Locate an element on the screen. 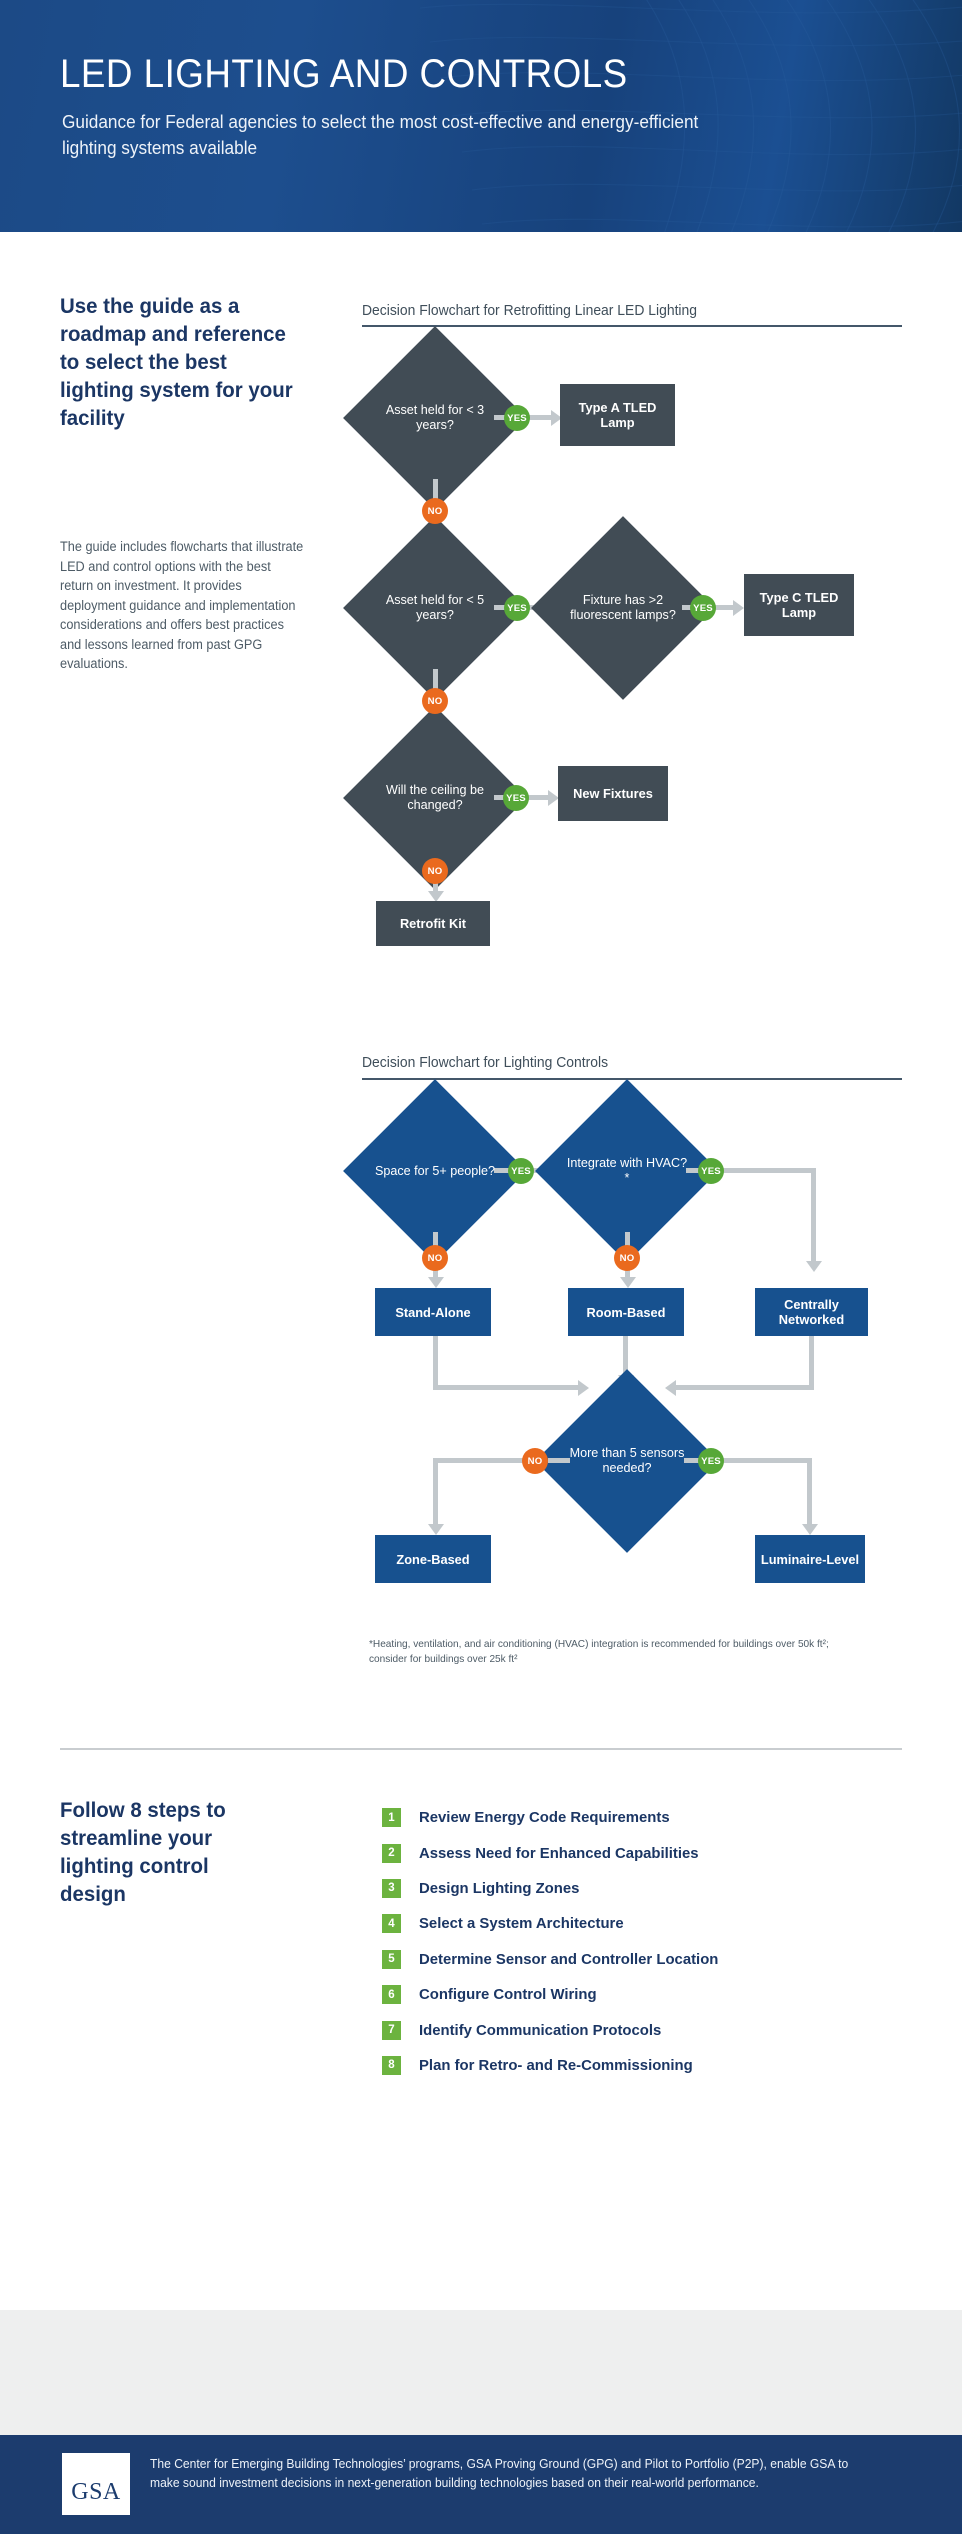  list-item: 7 Identify Communication Protocols is located at coordinates (617, 2029).